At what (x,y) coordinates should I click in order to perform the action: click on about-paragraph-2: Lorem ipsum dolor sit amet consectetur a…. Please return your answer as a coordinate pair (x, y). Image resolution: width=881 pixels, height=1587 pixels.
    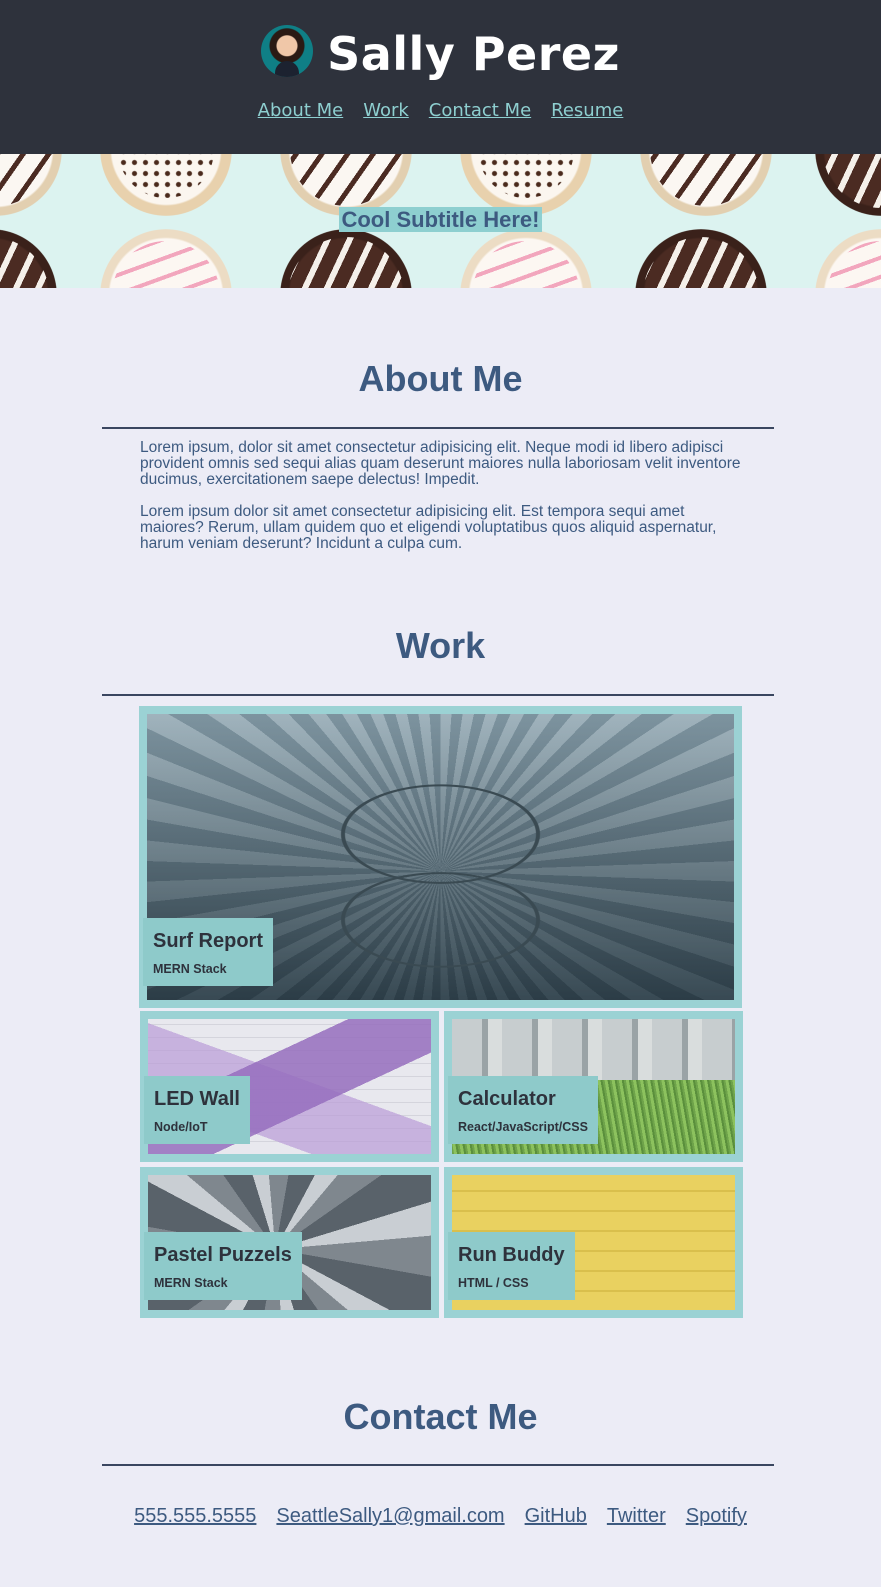
    Looking at the image, I should click on (428, 527).